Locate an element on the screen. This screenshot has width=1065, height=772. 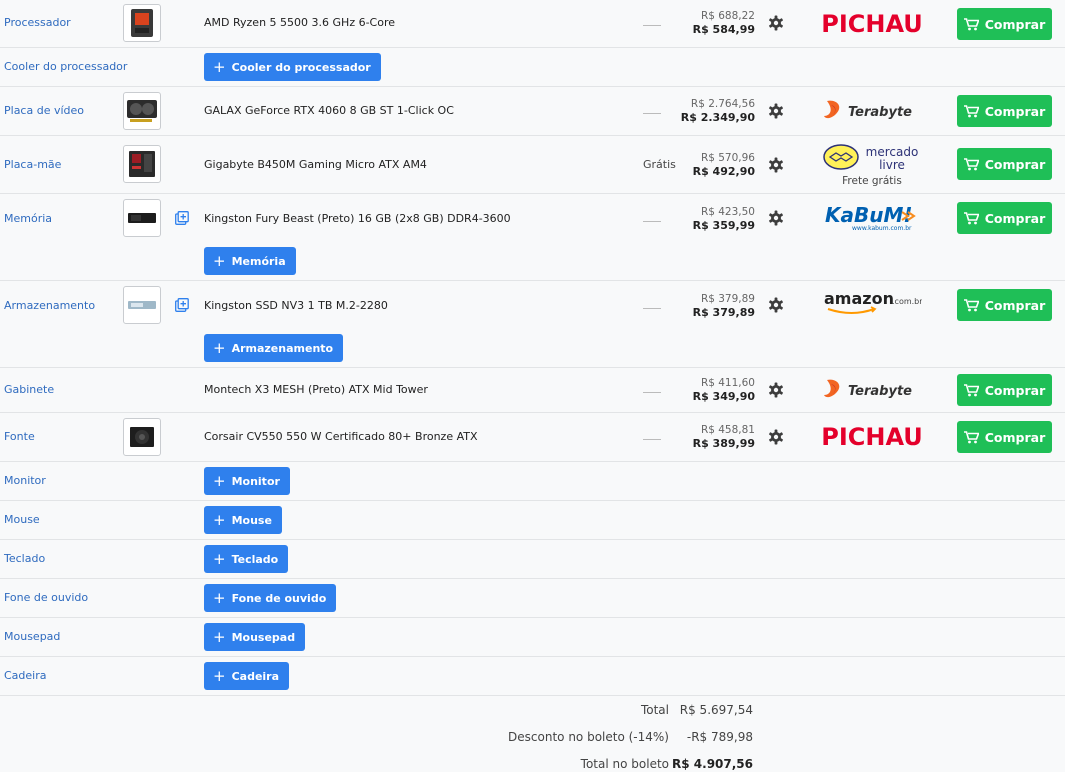
add-armazenamento-button: + Armazenamento is located at coordinates (274, 348).